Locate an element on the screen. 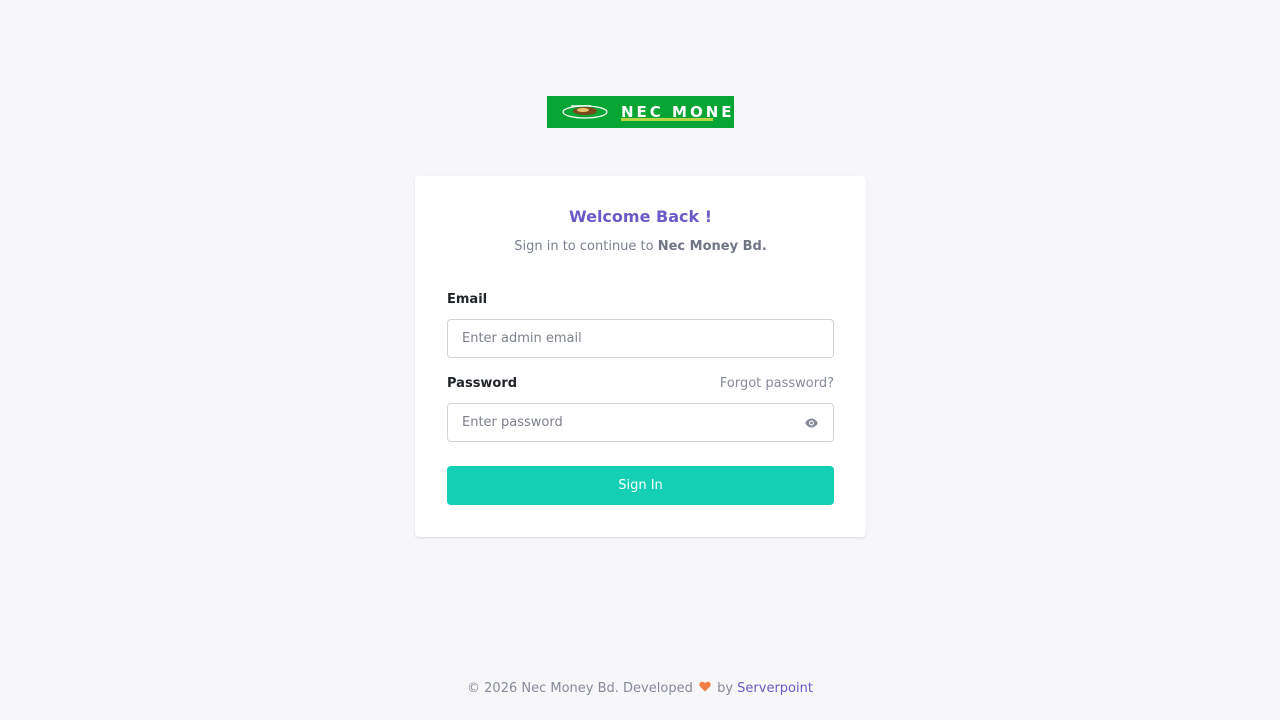 This screenshot has height=720, width=1280. password-input is located at coordinates (640, 422).